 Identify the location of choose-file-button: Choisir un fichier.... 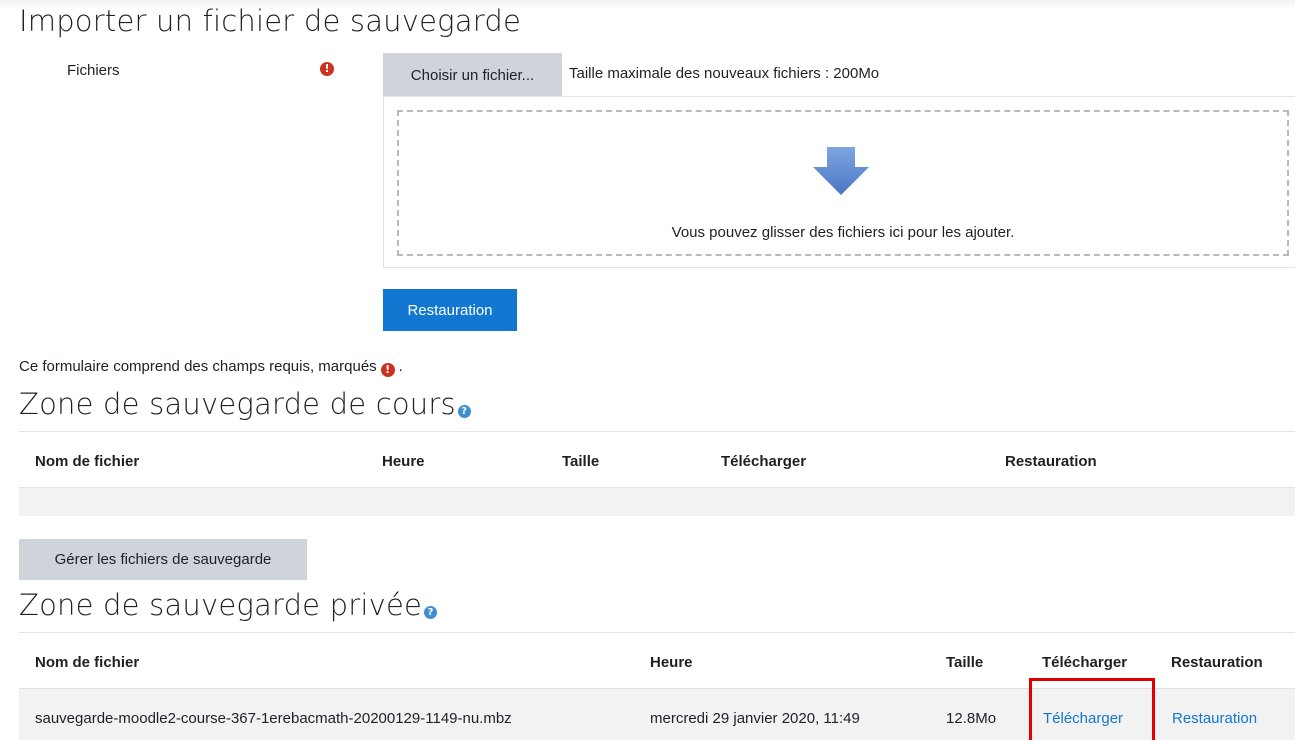
(472, 75).